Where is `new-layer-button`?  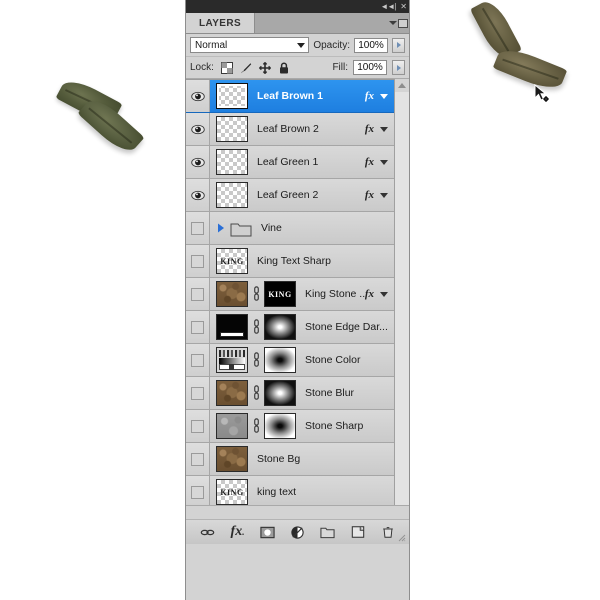
new-layer-button is located at coordinates (358, 532).